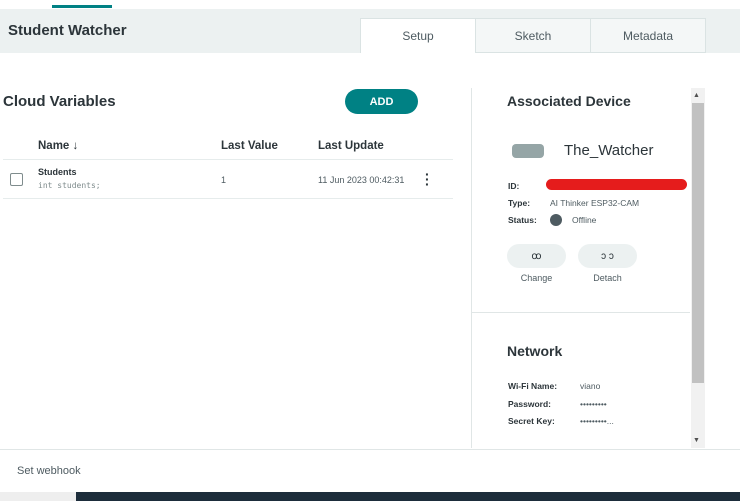  I want to click on set-webhook-link: Set webhook, so click(49, 471).